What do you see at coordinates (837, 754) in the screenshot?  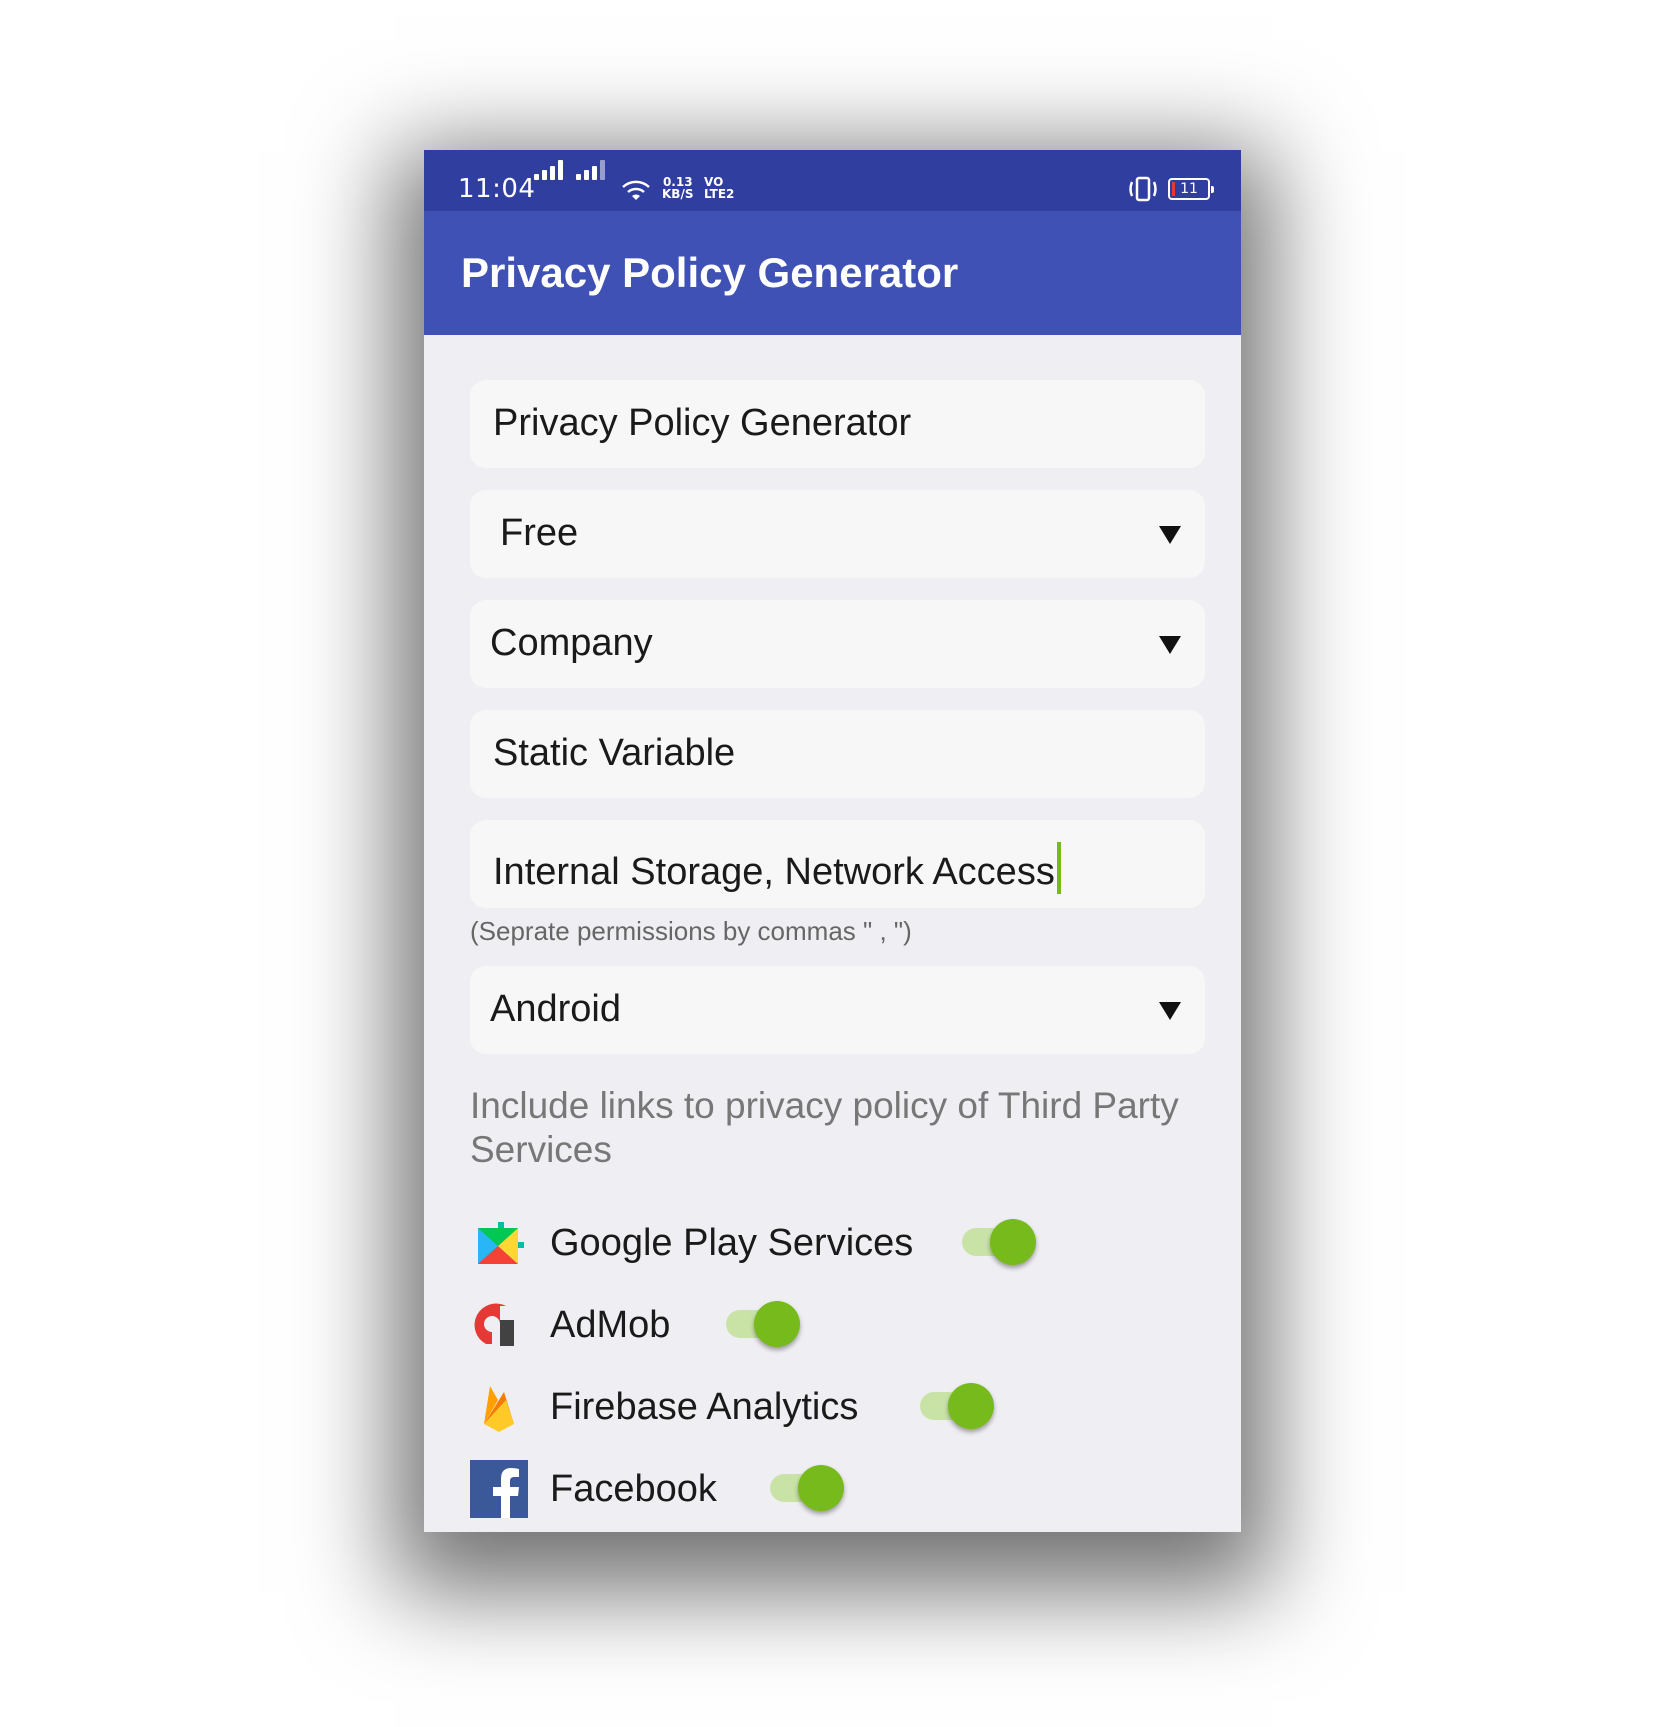 I see `owner-name-input: Static Variable` at bounding box center [837, 754].